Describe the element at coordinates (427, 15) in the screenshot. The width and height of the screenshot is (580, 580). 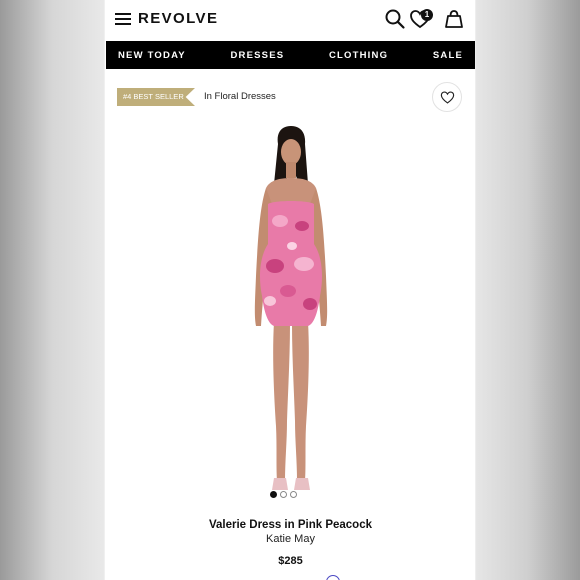
I see `wishlist-count-badge: 1` at that location.